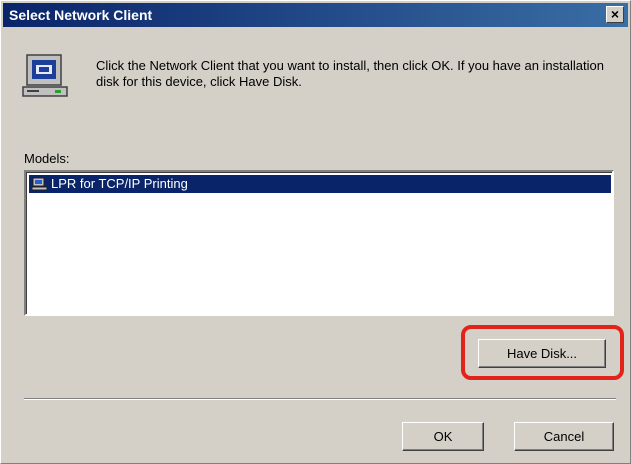  Describe the element at coordinates (320, 399) in the screenshot. I see `separator` at that location.